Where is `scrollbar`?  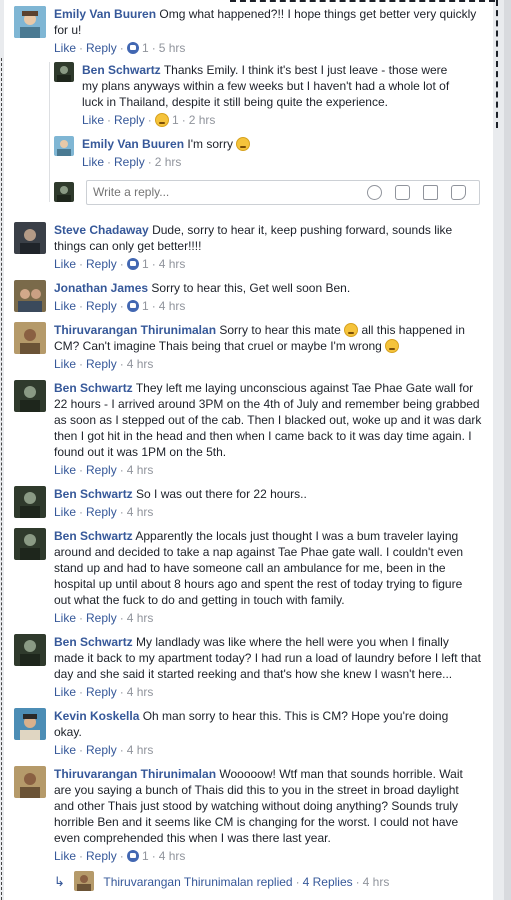 scrollbar is located at coordinates (507, 450).